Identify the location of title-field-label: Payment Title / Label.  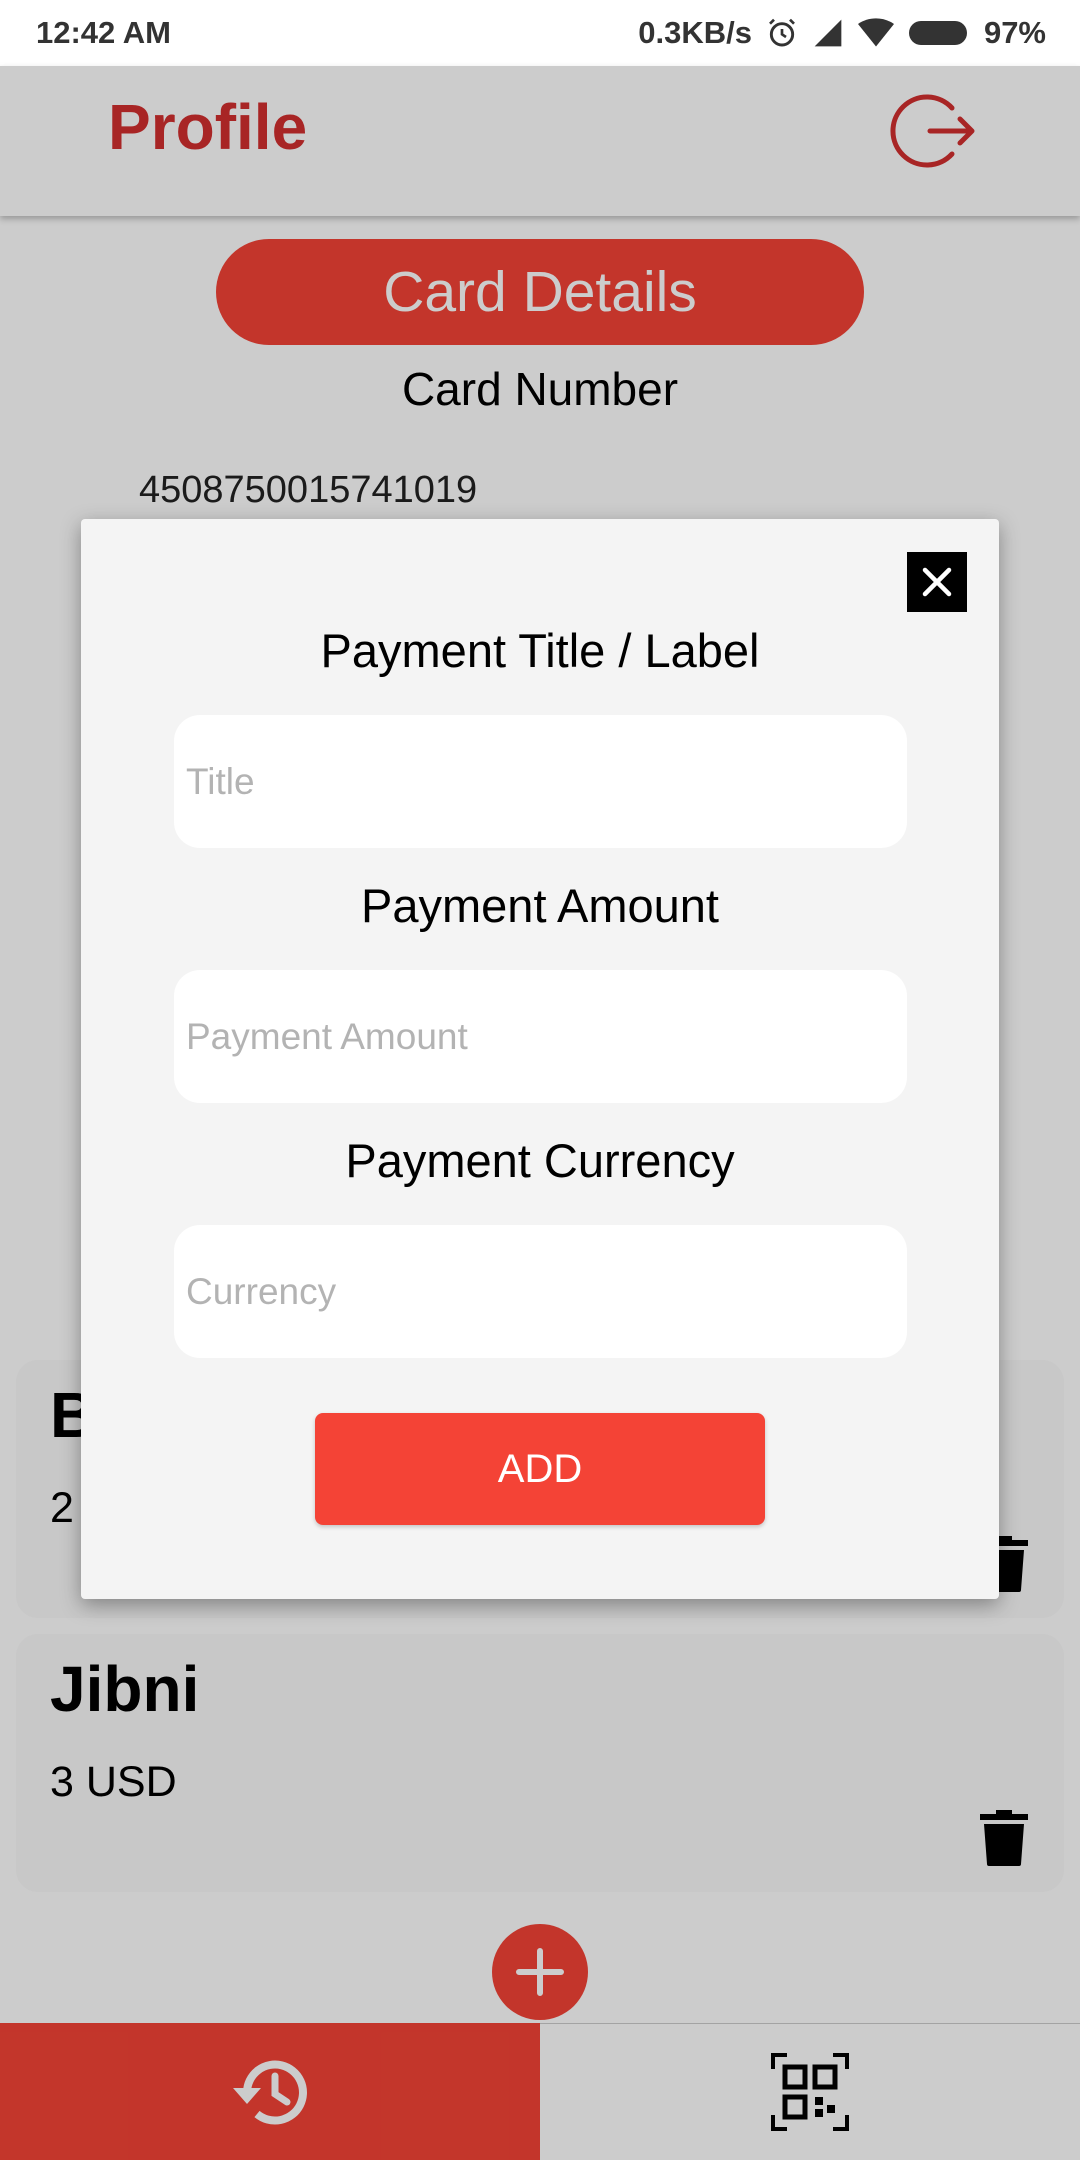
(540, 650).